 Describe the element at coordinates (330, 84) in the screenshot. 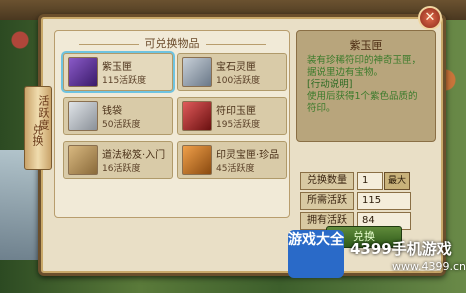

I see `detail-tag: [行动说明]` at that location.